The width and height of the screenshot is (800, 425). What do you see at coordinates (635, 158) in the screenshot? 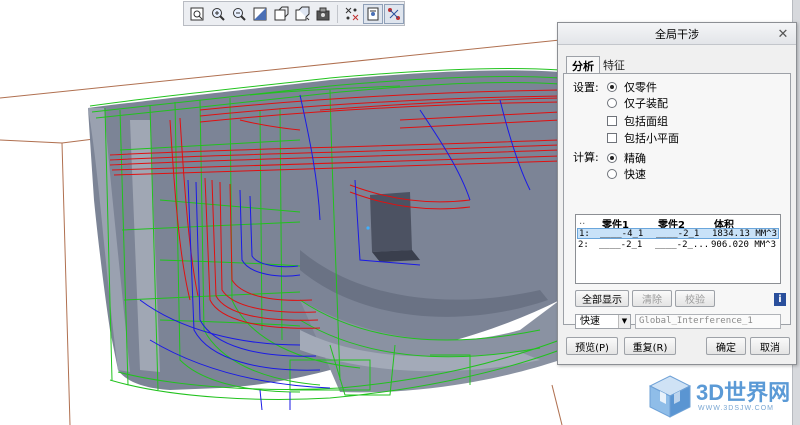
I see `exact-label: 精确` at bounding box center [635, 158].